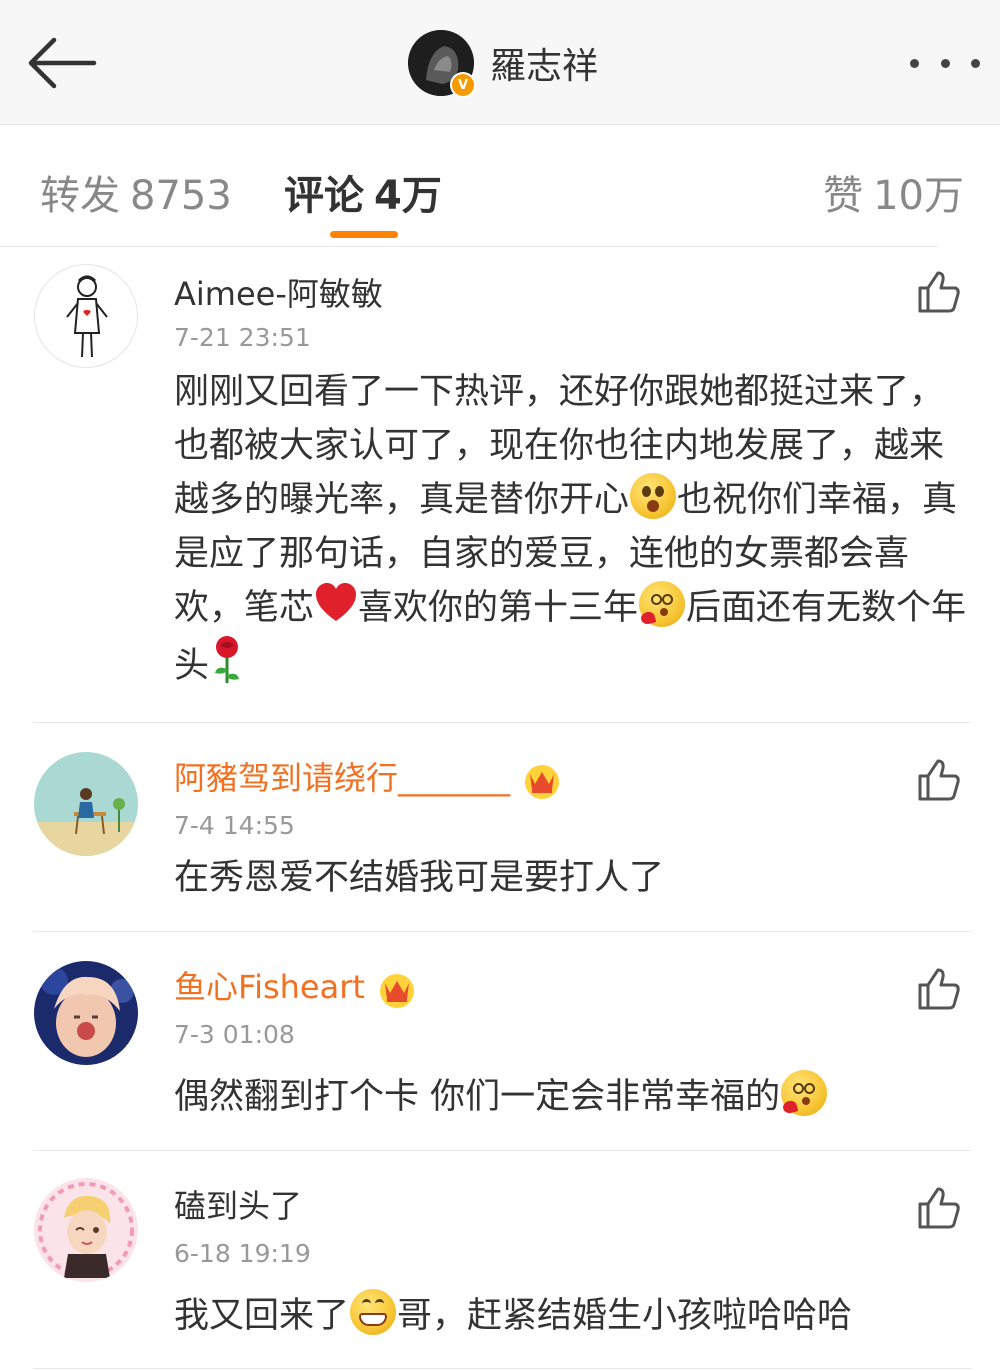 This screenshot has height=1371, width=1000. I want to click on comment-username-text: 阿豬驾到请绕行_______, so click(342, 778).